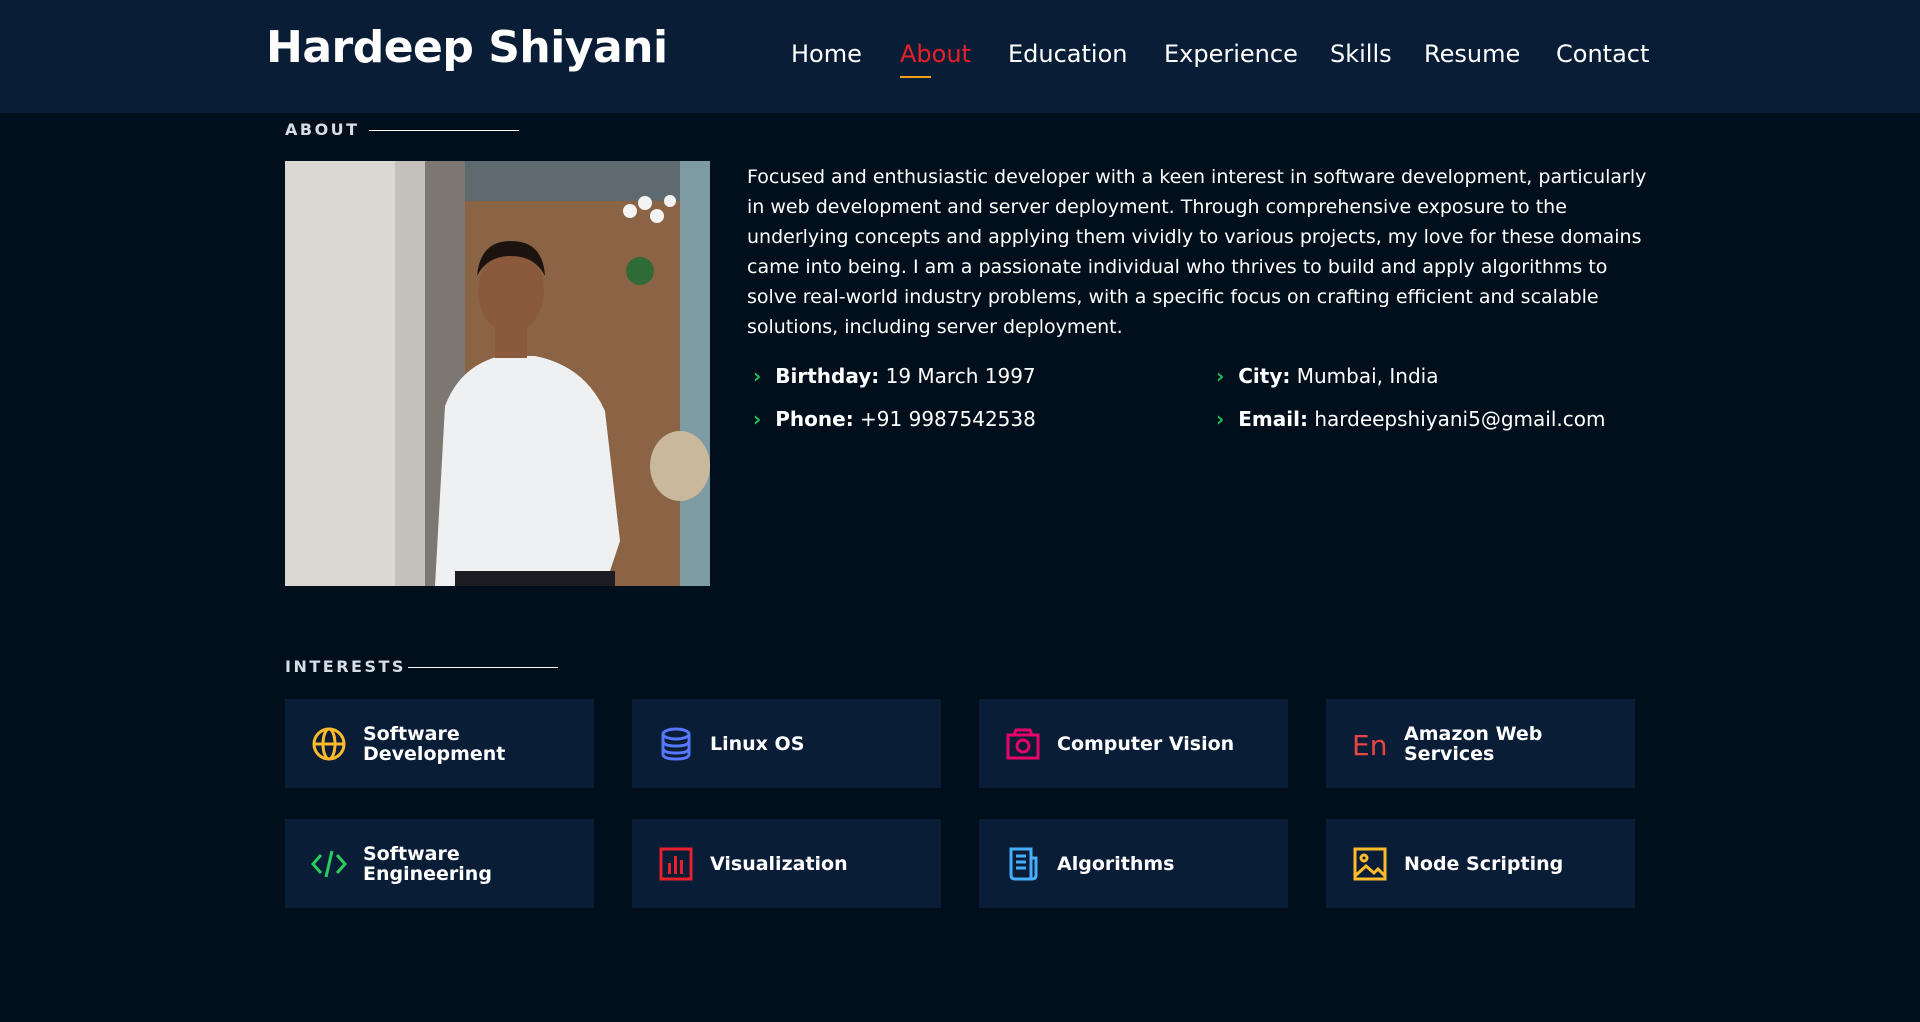 This screenshot has height=1022, width=1920. I want to click on document-icon, so click(1023, 864).